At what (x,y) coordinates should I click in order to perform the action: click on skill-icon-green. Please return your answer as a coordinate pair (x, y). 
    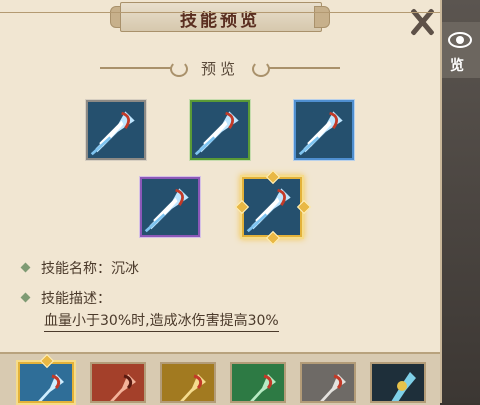
    Looking at the image, I should click on (220, 130).